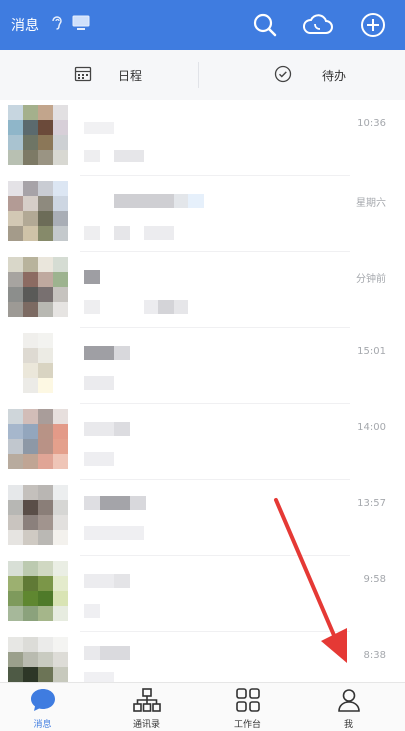 This screenshot has width=405, height=731. Describe the element at coordinates (371, 503) in the screenshot. I see `message-time: 13:57` at that location.